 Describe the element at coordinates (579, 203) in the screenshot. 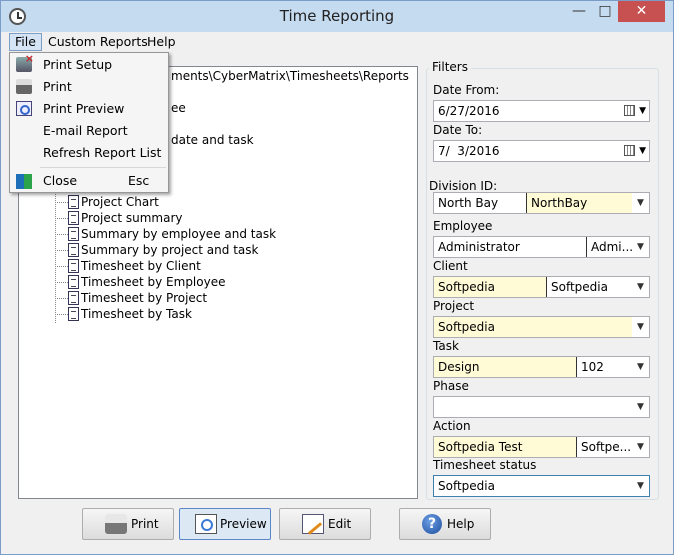

I see `division-id: NorthBay` at that location.